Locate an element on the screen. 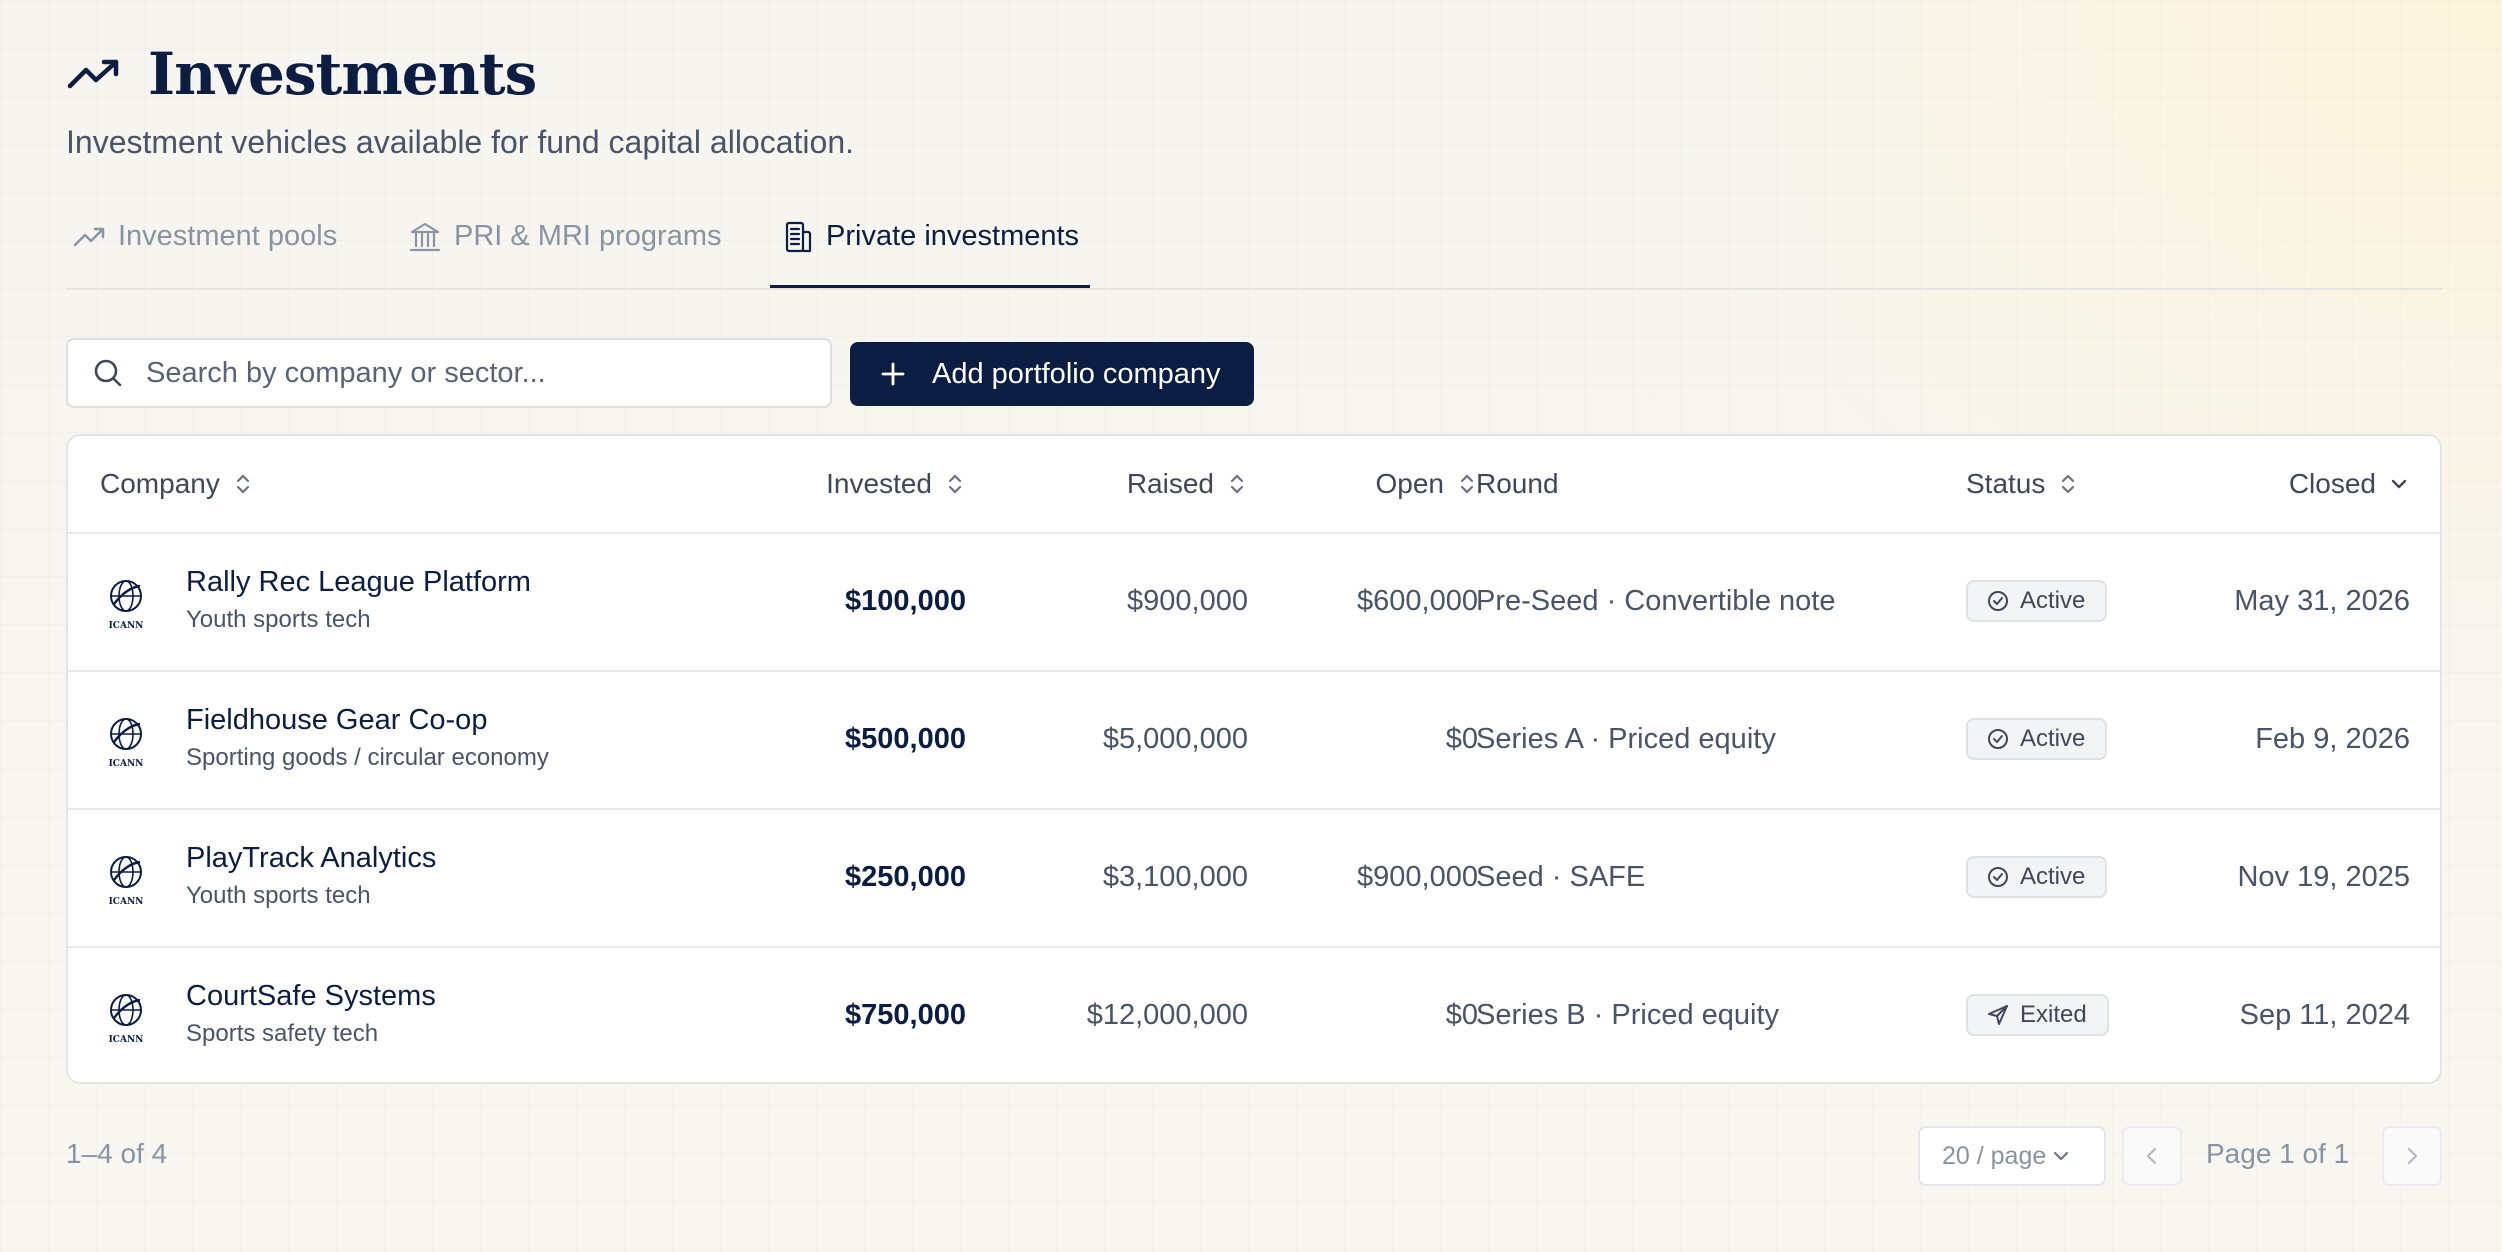 The image size is (2502, 1252). column-header-raised: Raised is located at coordinates (1108, 484).